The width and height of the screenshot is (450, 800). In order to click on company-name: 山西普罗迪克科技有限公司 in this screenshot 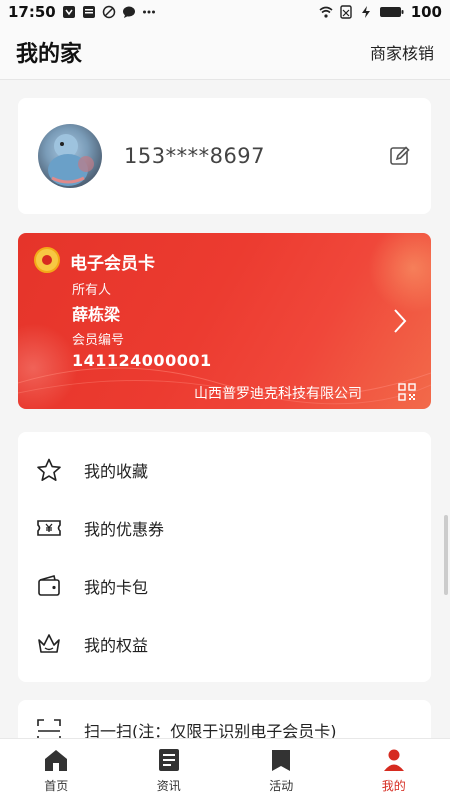, I will do `click(278, 394)`.